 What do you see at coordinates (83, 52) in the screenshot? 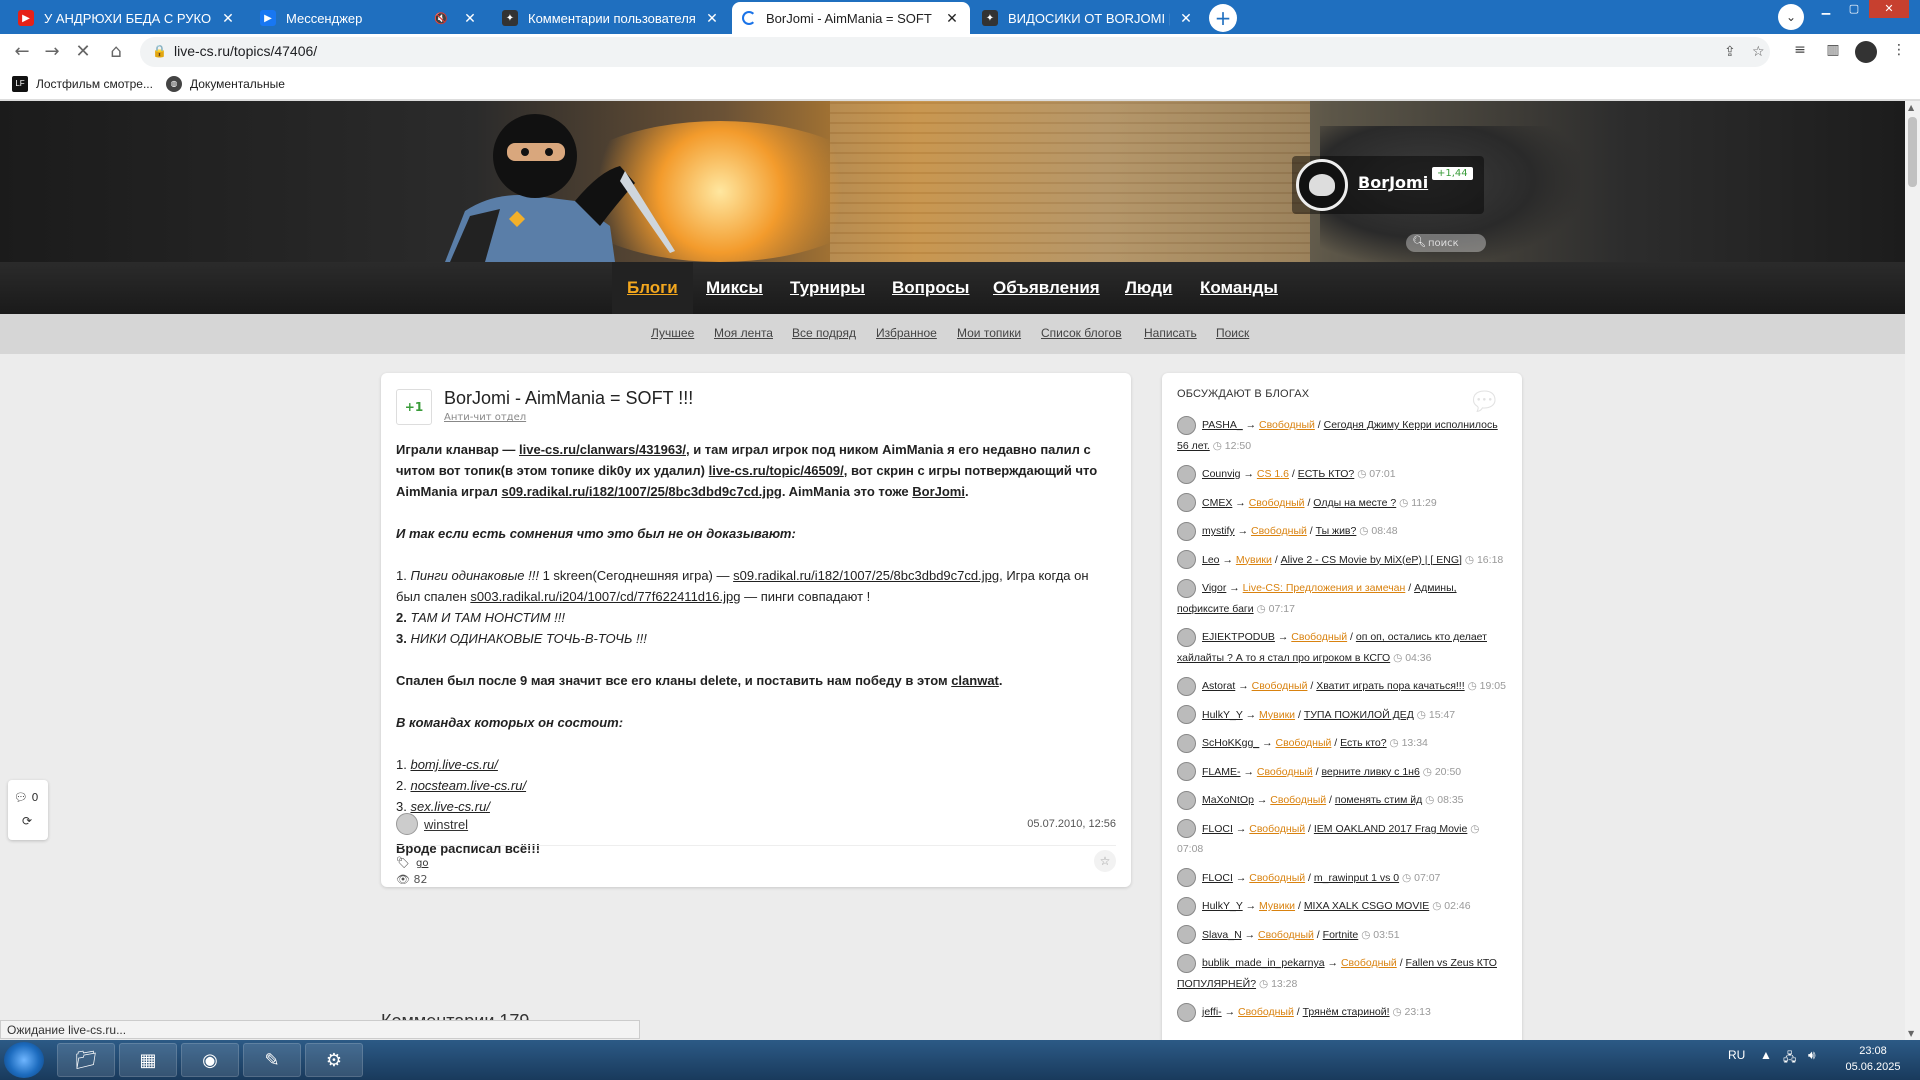
I see `stop-loading-button: ✕` at bounding box center [83, 52].